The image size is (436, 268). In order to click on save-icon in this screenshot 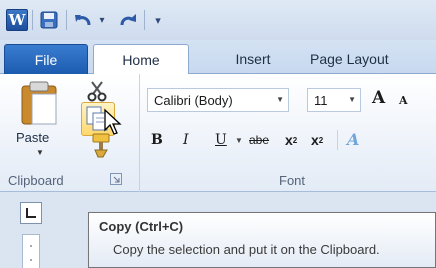, I will do `click(49, 20)`.